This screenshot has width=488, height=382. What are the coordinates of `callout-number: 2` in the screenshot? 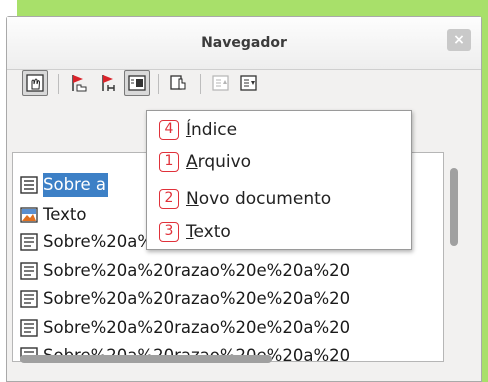 It's located at (169, 199).